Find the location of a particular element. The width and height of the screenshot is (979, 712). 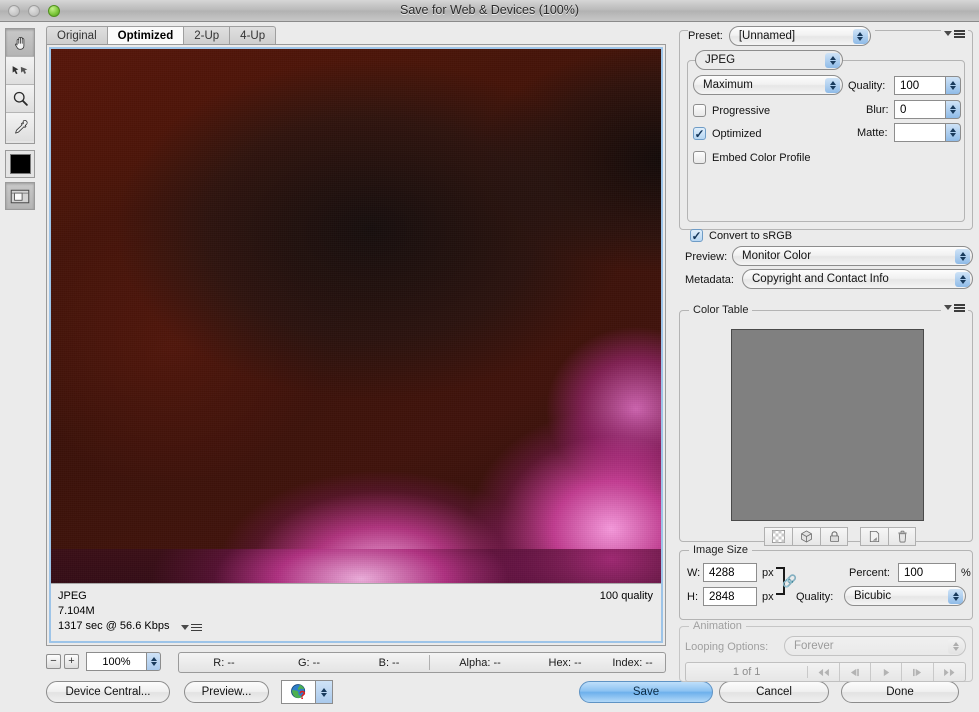

preview-mode-arrows is located at coordinates (962, 256).